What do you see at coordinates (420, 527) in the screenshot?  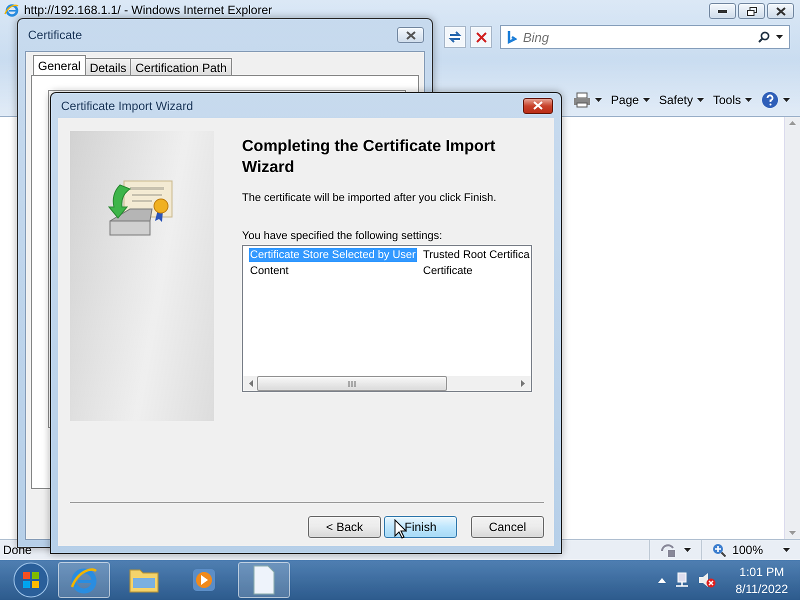 I see `dialog-button: Finish` at bounding box center [420, 527].